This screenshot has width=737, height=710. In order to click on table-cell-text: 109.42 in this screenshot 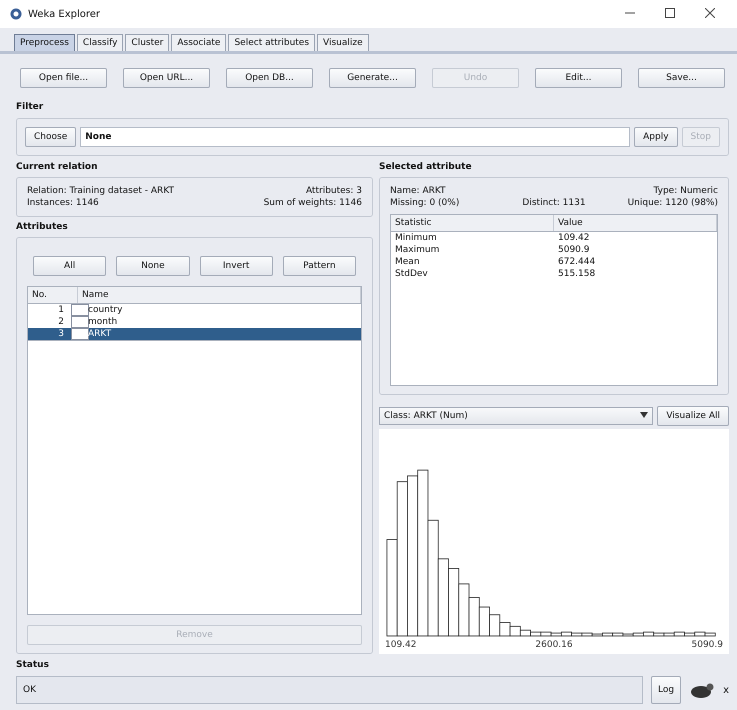, I will do `click(573, 238)`.